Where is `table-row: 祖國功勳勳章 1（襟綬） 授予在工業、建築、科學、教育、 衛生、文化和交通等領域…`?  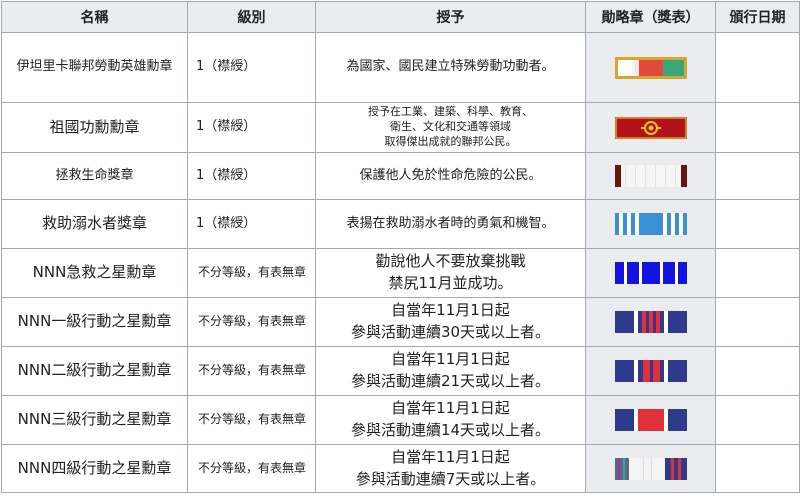
table-row: 祖國功勳勳章 1（襟綬） 授予在工業、建築、科學、教育、 衛生、文化和交通等領域… is located at coordinates (400, 127).